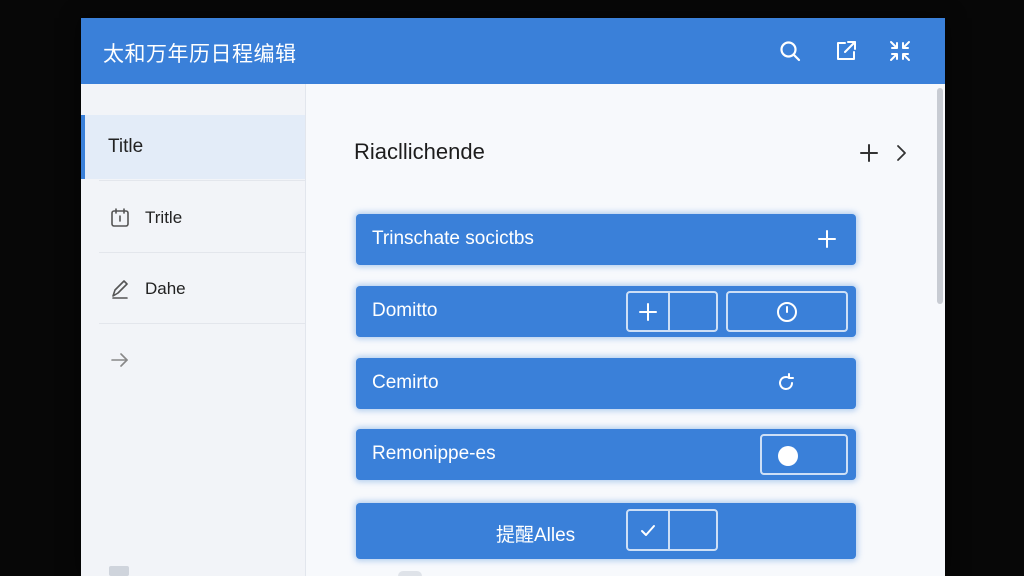  I want to click on title-bar: 太和万年历日程编辑, so click(513, 51).